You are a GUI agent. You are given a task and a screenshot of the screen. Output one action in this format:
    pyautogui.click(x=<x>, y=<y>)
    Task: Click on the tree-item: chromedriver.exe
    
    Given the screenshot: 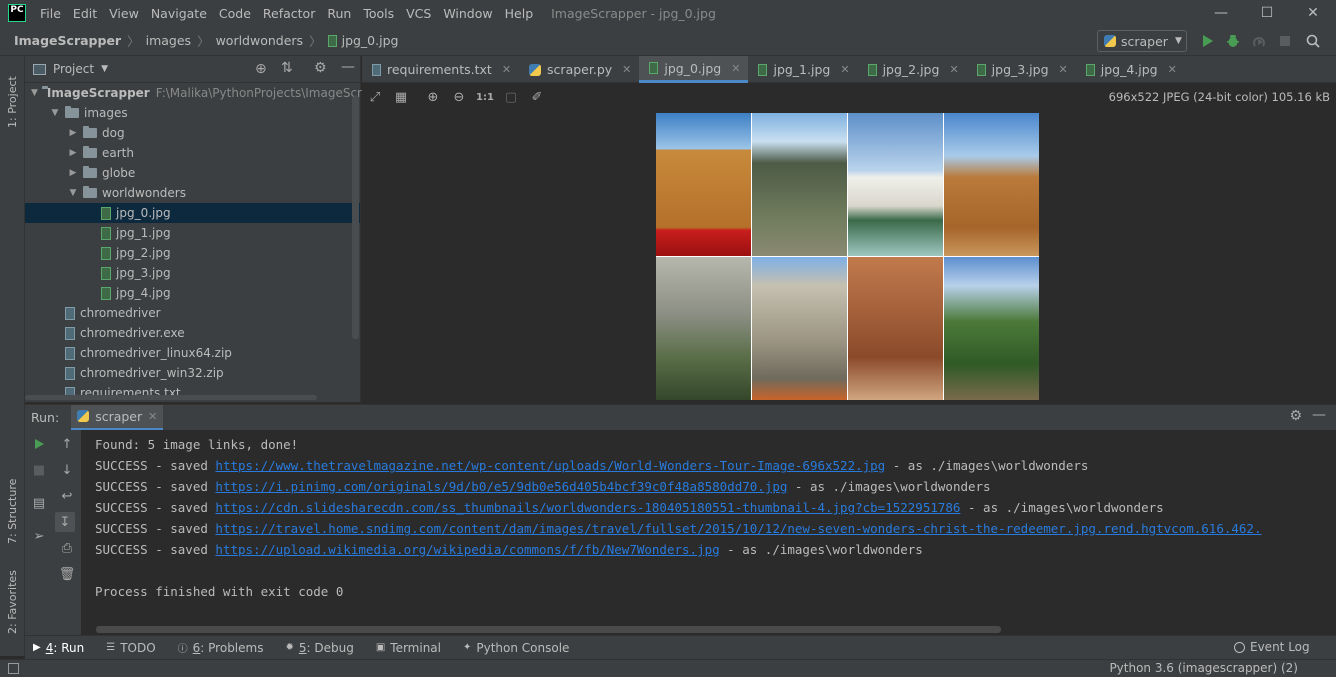 What is the action you would take?
    pyautogui.click(x=192, y=333)
    